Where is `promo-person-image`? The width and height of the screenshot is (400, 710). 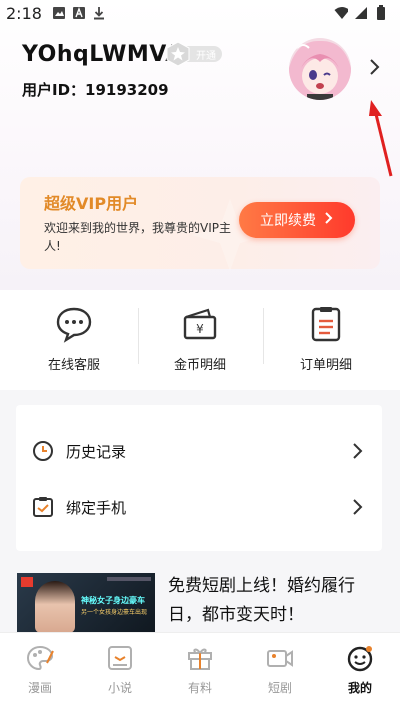
promo-person-image is located at coordinates (55, 607).